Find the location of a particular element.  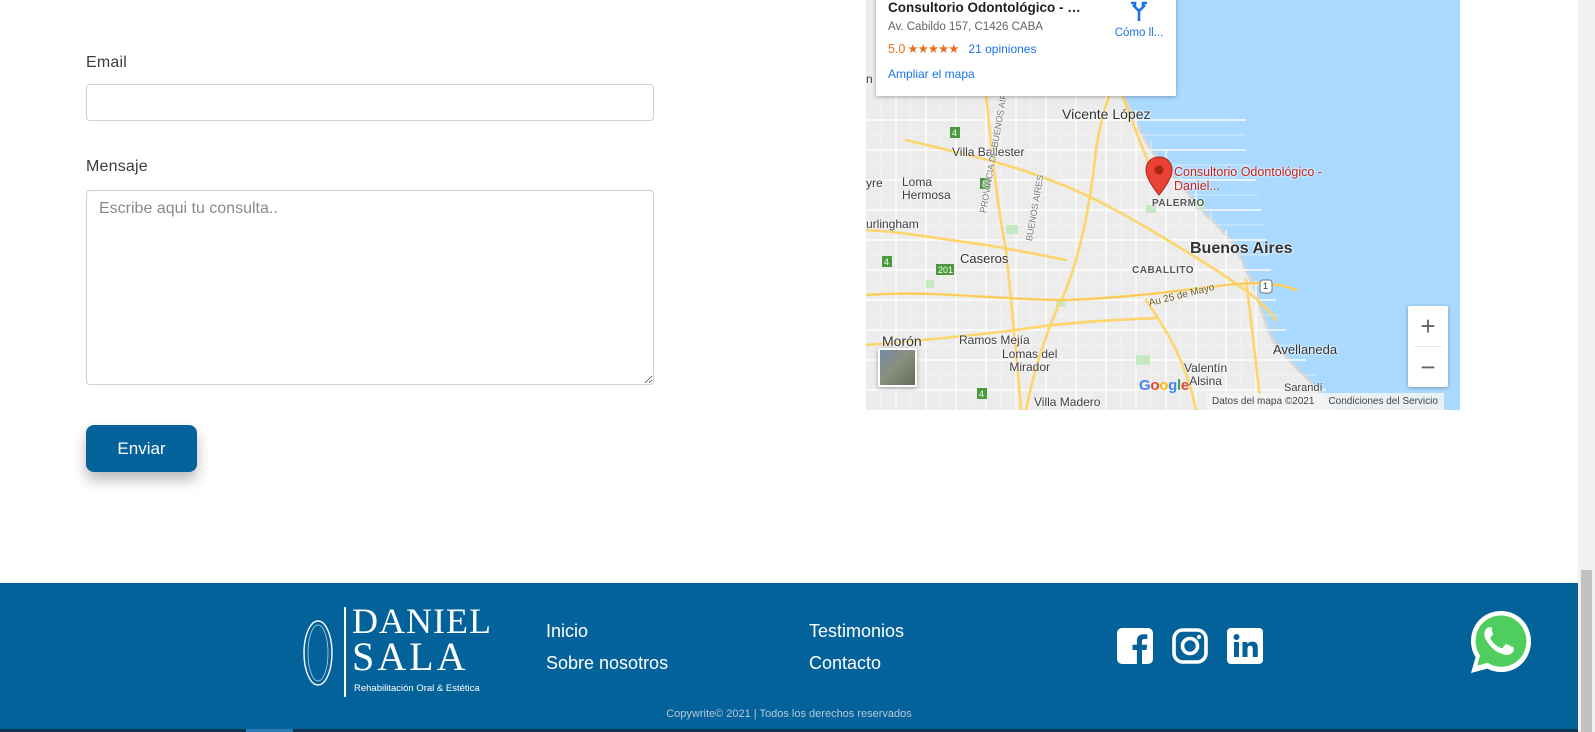

map-label-ramos-mejia: Ramos Mejía is located at coordinates (994, 340).